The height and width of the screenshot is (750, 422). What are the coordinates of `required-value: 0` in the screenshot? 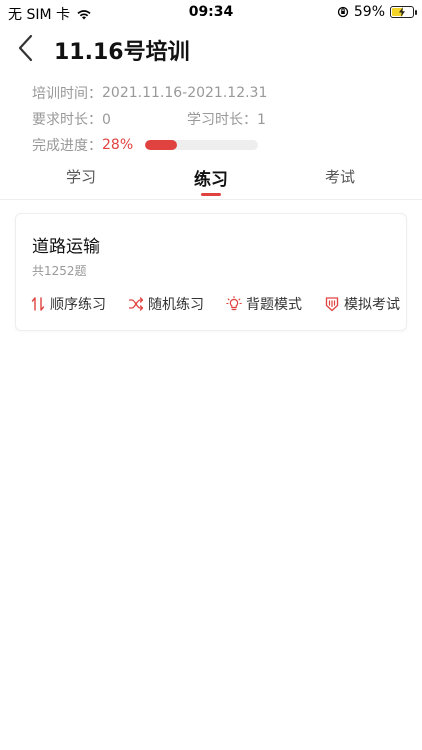 It's located at (106, 120).